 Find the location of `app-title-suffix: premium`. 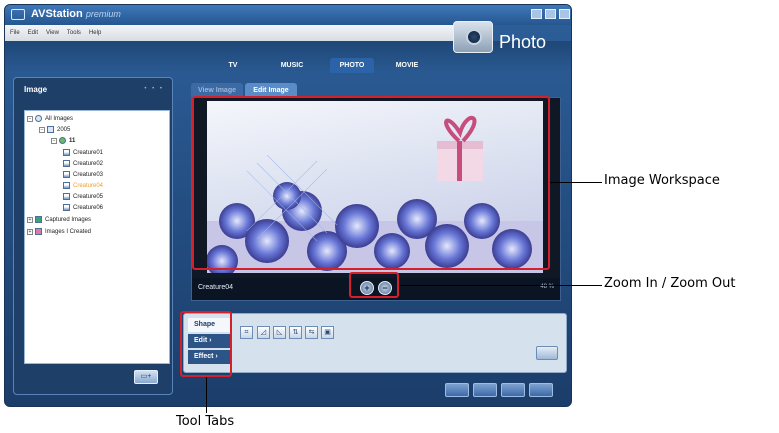

app-title-suffix: premium is located at coordinates (103, 14).